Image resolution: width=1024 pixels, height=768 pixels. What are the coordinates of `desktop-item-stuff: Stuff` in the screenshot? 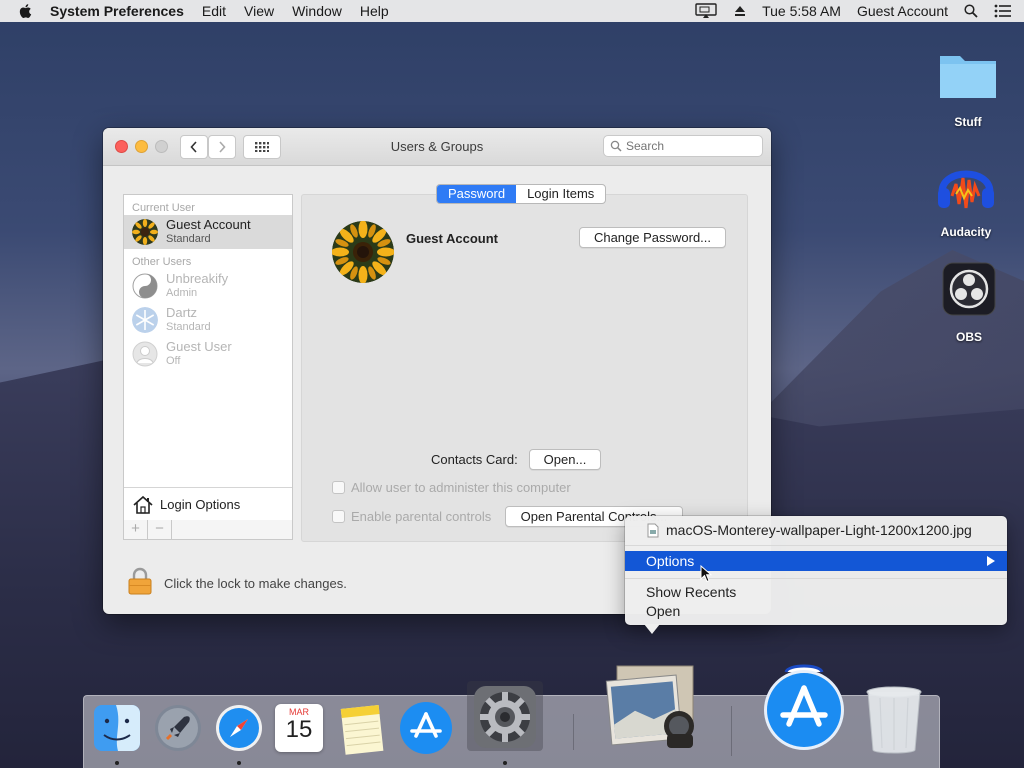 It's located at (968, 86).